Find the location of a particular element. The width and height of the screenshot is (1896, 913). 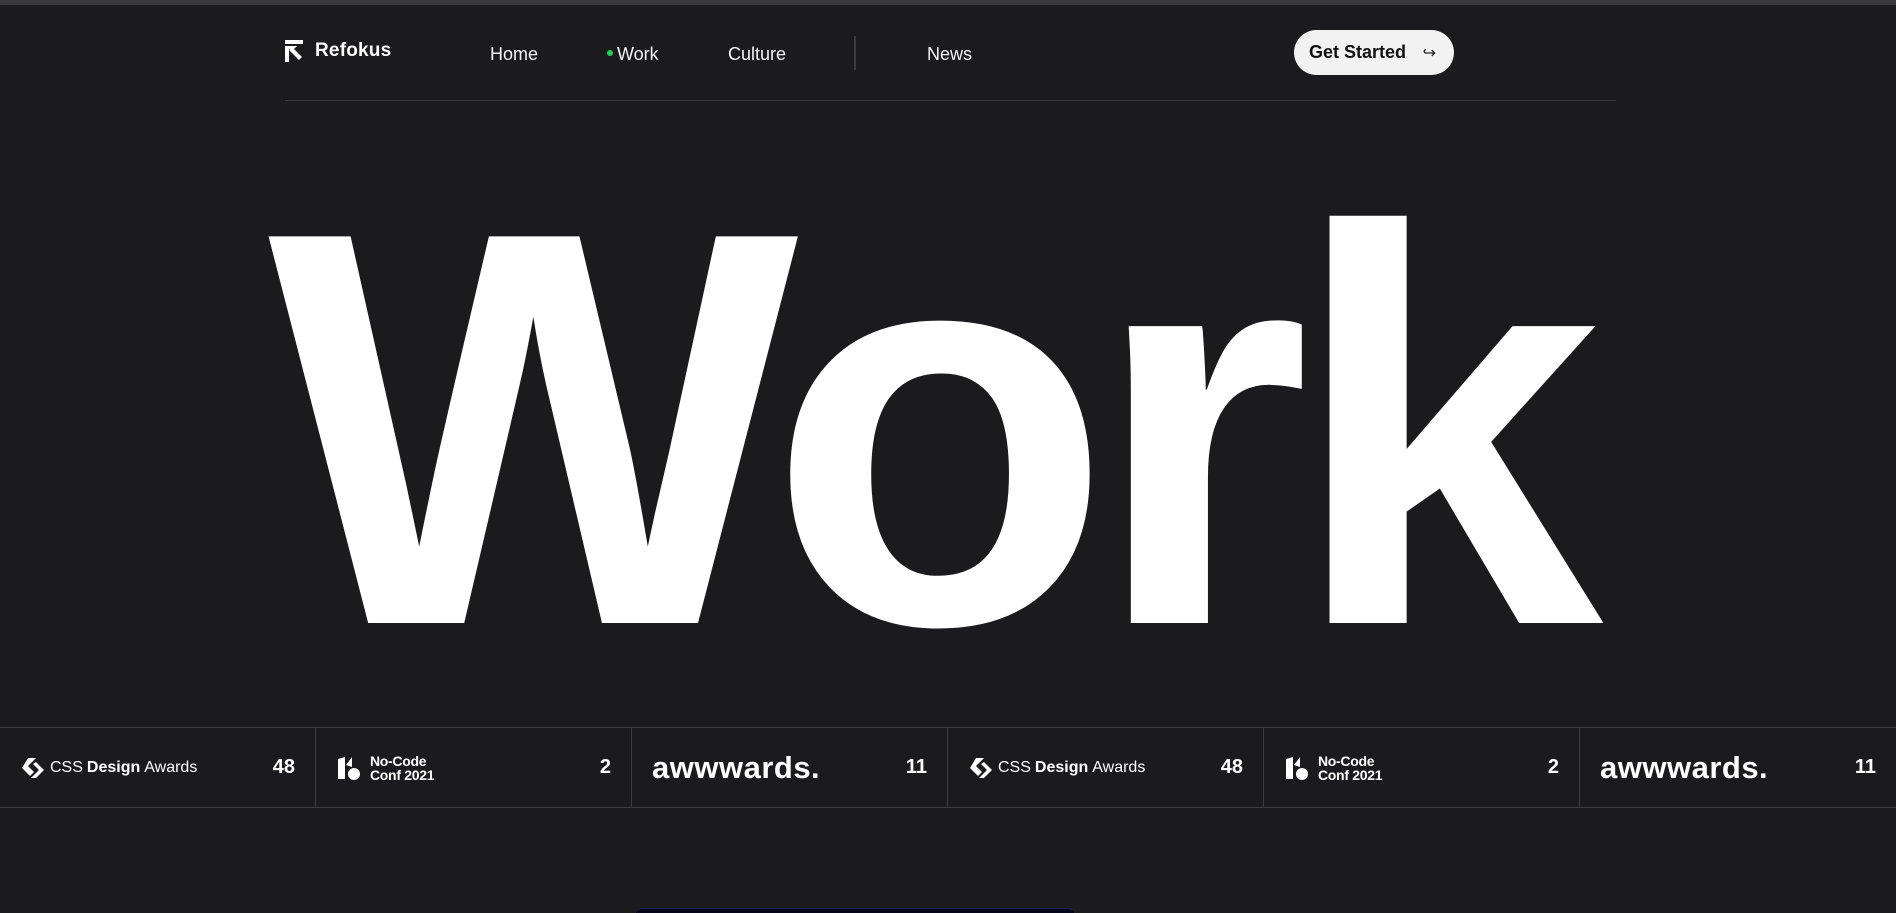

get-started-button: Get Started ↪ is located at coordinates (1374, 52).